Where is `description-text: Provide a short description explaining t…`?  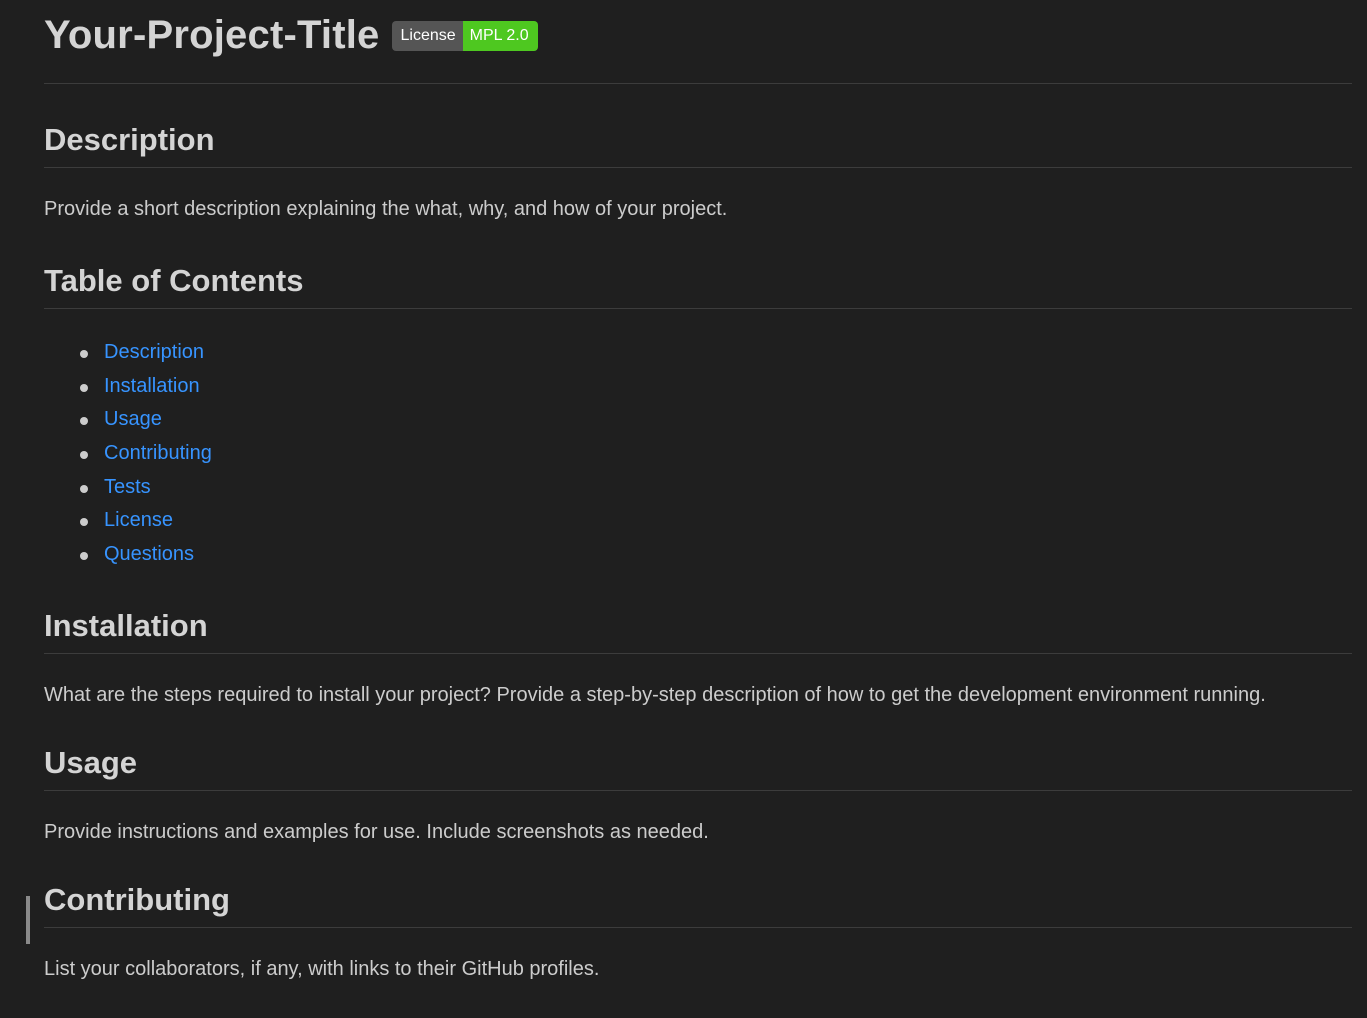 description-text: Provide a short description explaining t… is located at coordinates (386, 209).